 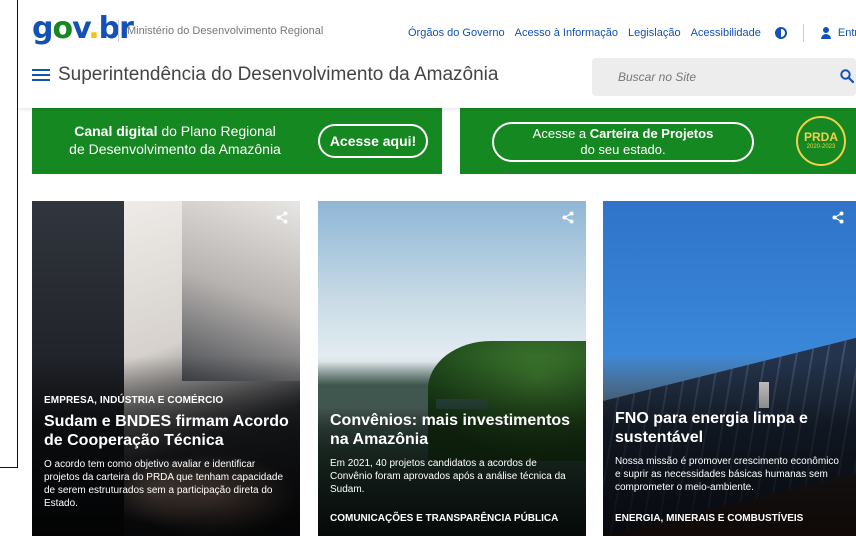 What do you see at coordinates (654, 33) in the screenshot?
I see `link-legislacao: Legislação` at bounding box center [654, 33].